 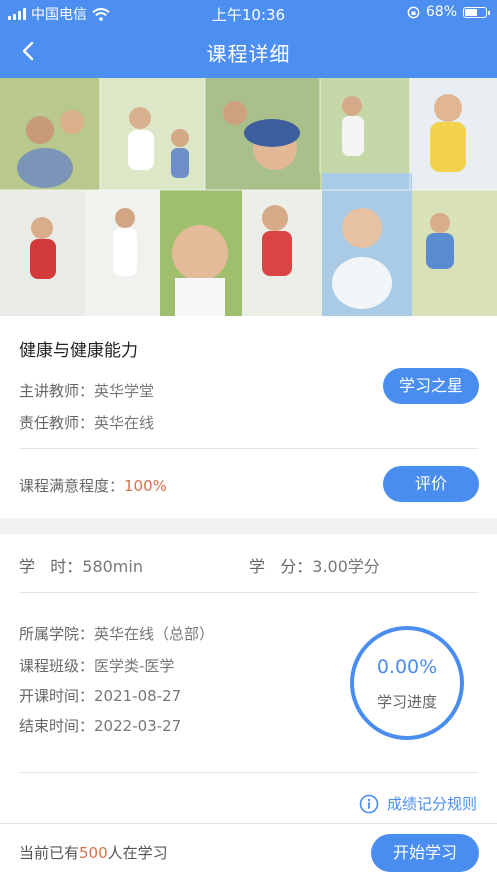 I want to click on class-label: 课程班级：, so click(x=57, y=666).